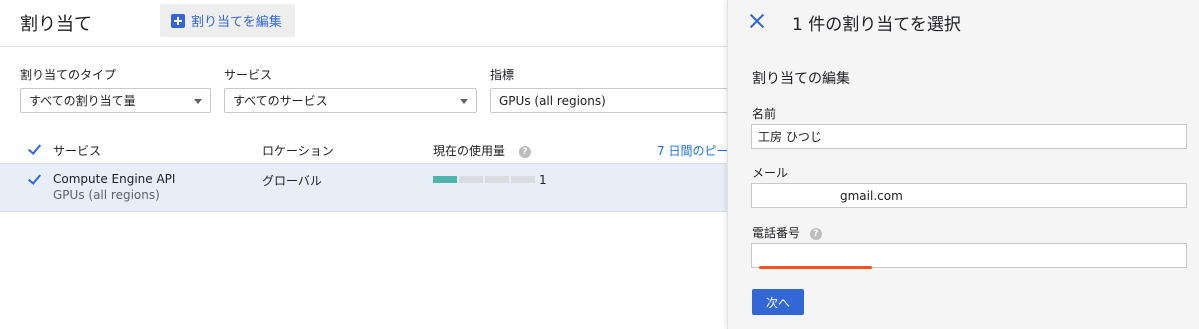 The height and width of the screenshot is (329, 1199). Describe the element at coordinates (469, 151) in the screenshot. I see `column-current-usage-label: 現在の使用量` at that location.